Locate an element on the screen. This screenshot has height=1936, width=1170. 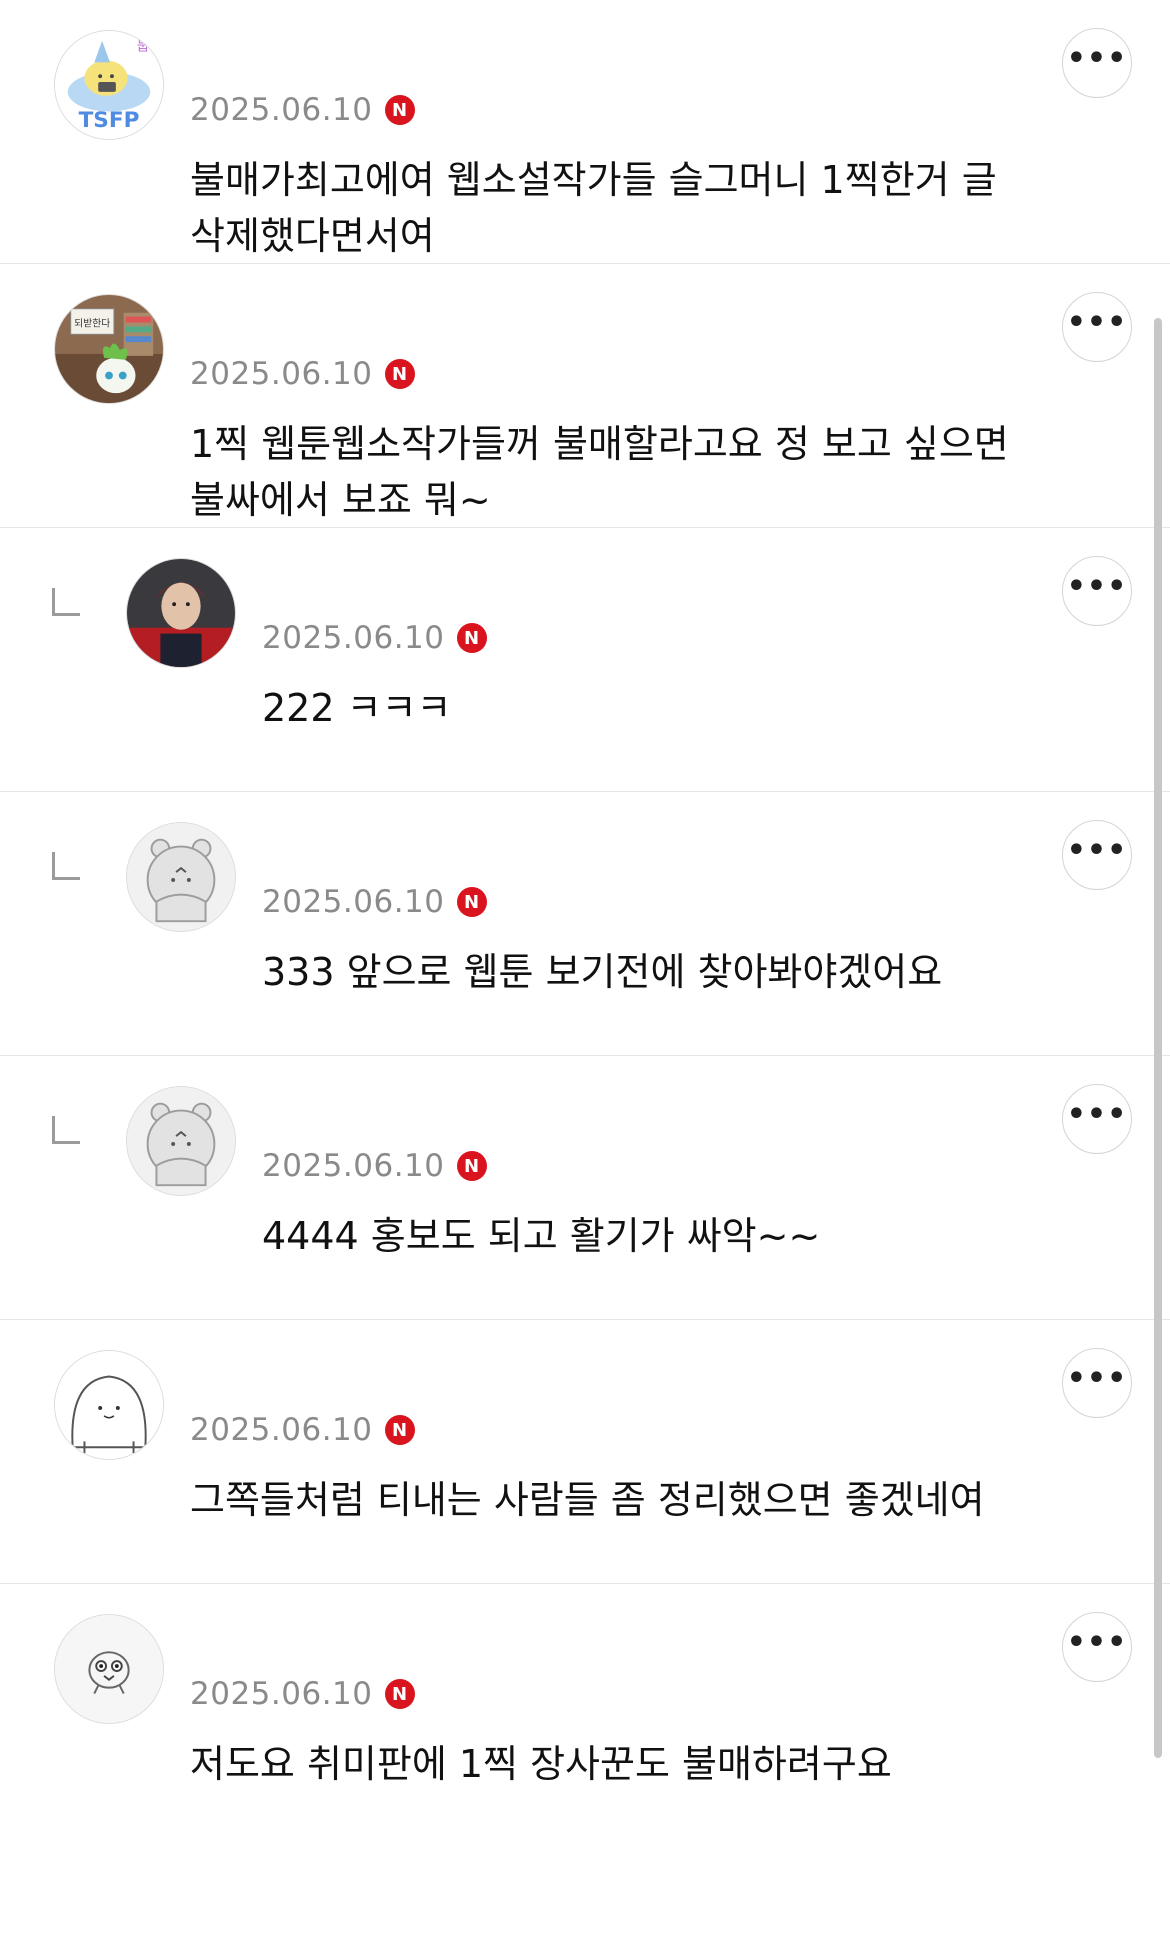
plant-character-avatar: 되받한다 is located at coordinates (109, 349).